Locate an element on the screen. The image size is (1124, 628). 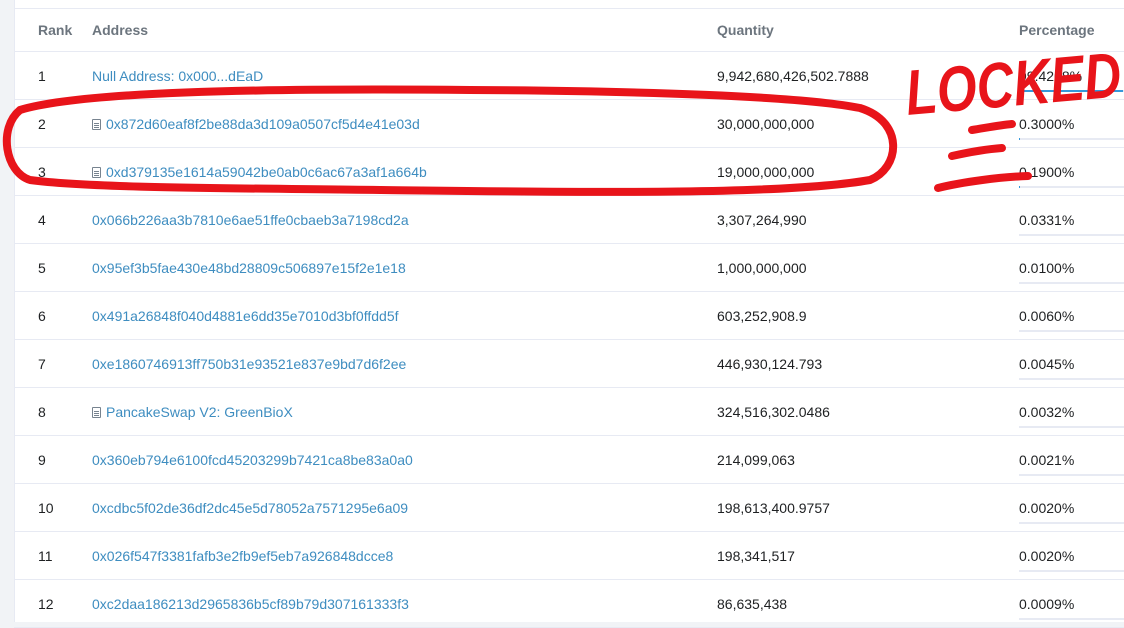
address-cell: Null Address: 0x000...dEaD is located at coordinates (404, 76).